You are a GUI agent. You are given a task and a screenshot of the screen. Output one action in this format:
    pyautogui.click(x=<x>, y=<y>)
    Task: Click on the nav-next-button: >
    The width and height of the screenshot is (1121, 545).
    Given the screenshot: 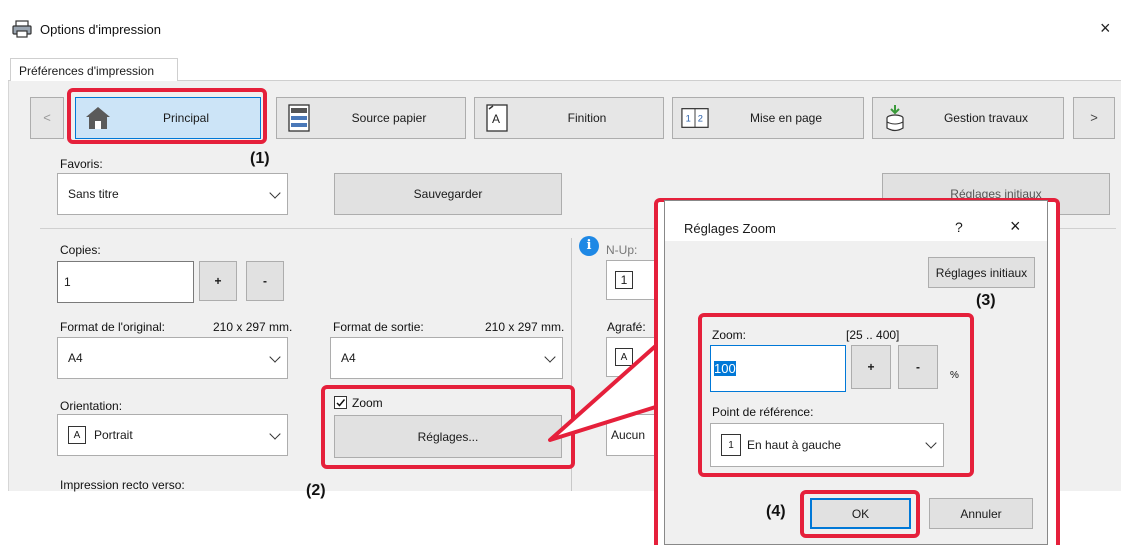 What is the action you would take?
    pyautogui.click(x=1094, y=118)
    